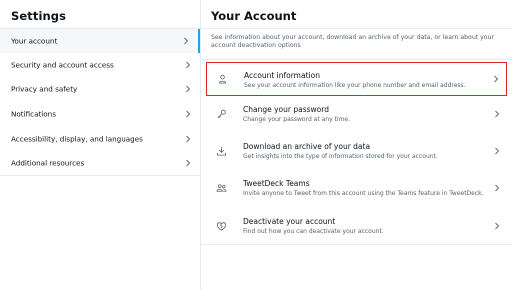 The height and width of the screenshot is (290, 512). I want to click on item-title: TweetDeck Teams, so click(276, 183).